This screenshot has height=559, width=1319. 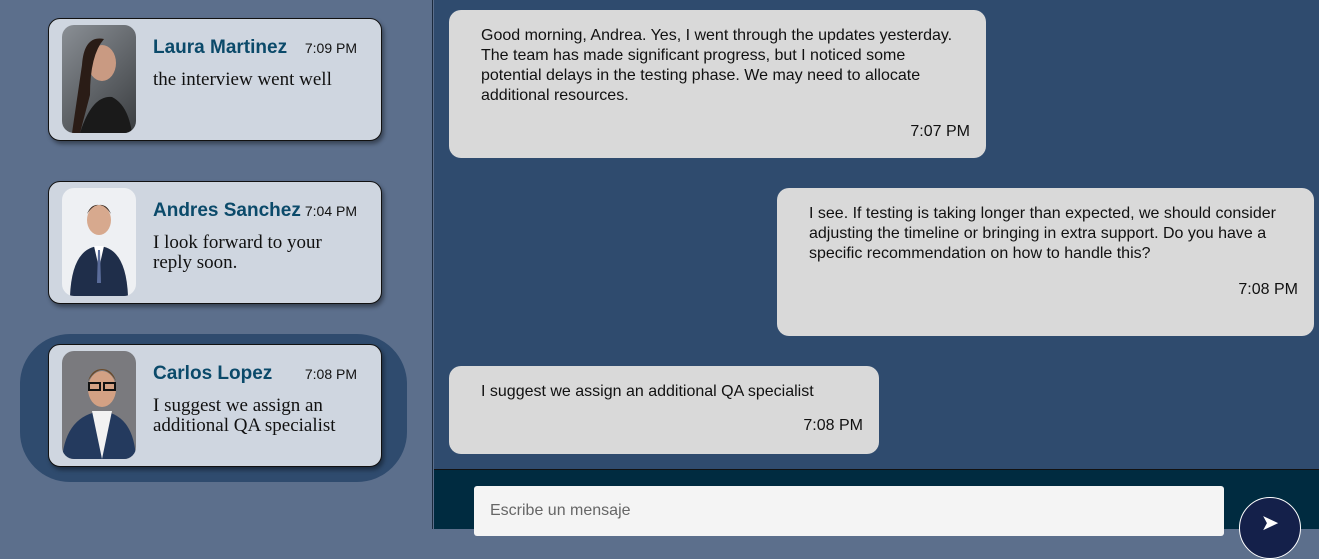 I want to click on contact-name: Laura Martinez, so click(x=220, y=47).